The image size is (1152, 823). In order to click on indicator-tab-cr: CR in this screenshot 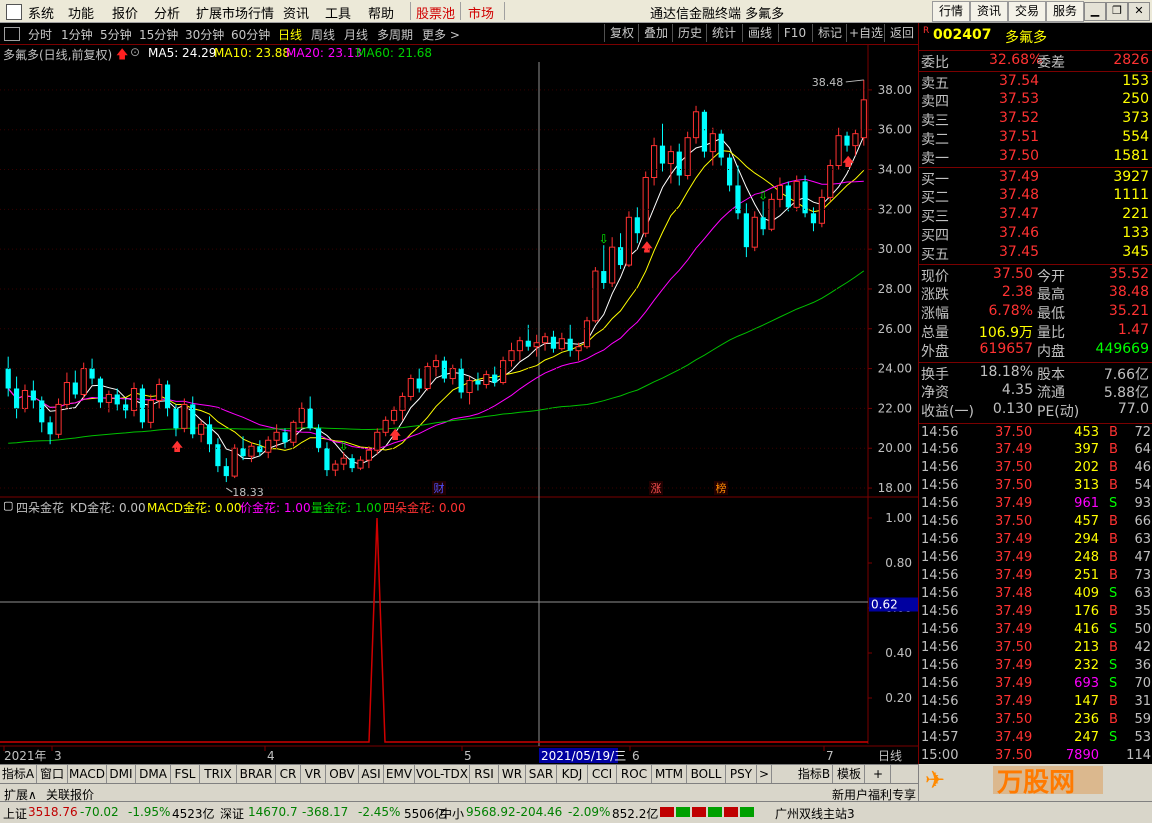, I will do `click(288, 774)`.